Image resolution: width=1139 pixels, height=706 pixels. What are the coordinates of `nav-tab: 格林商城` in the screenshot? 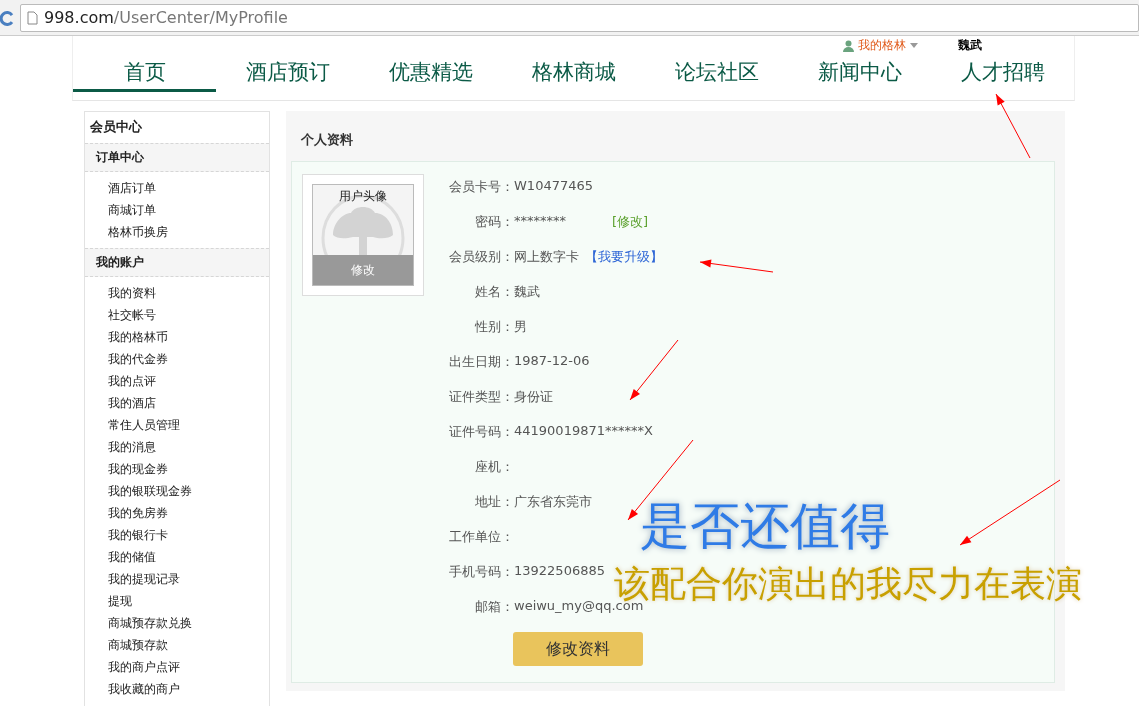 It's located at (573, 74).